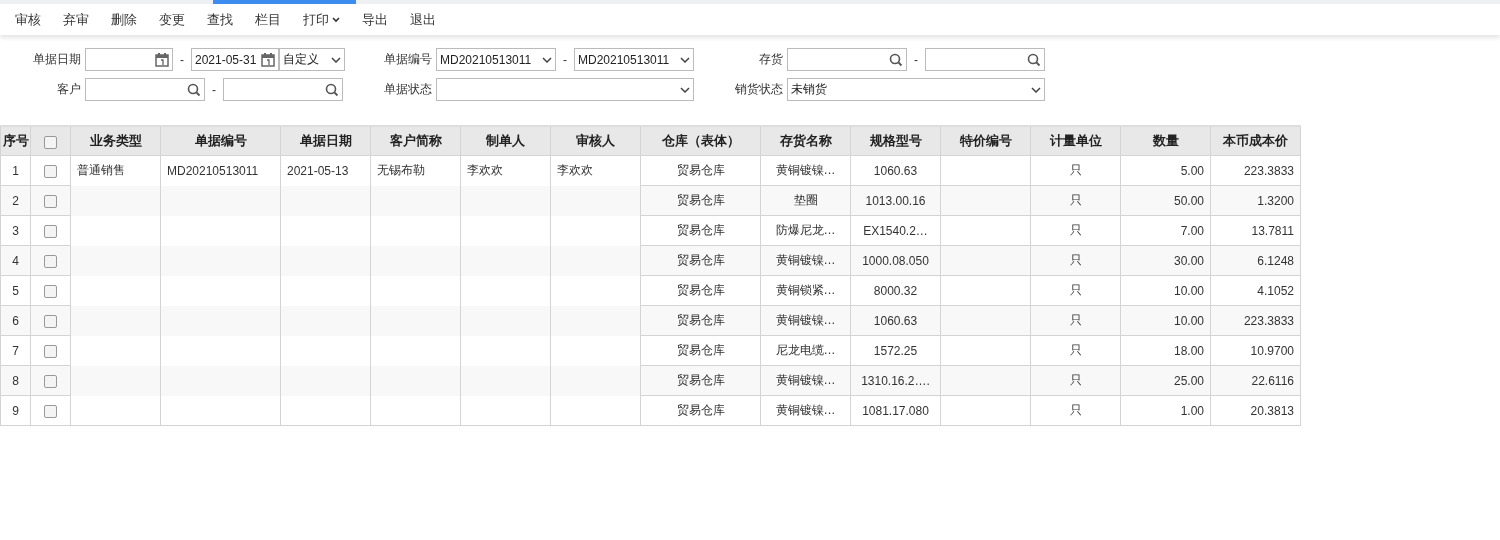 The height and width of the screenshot is (540, 1500). What do you see at coordinates (1255, 410) in the screenshot?
I see `table-cell: 20.3813` at bounding box center [1255, 410].